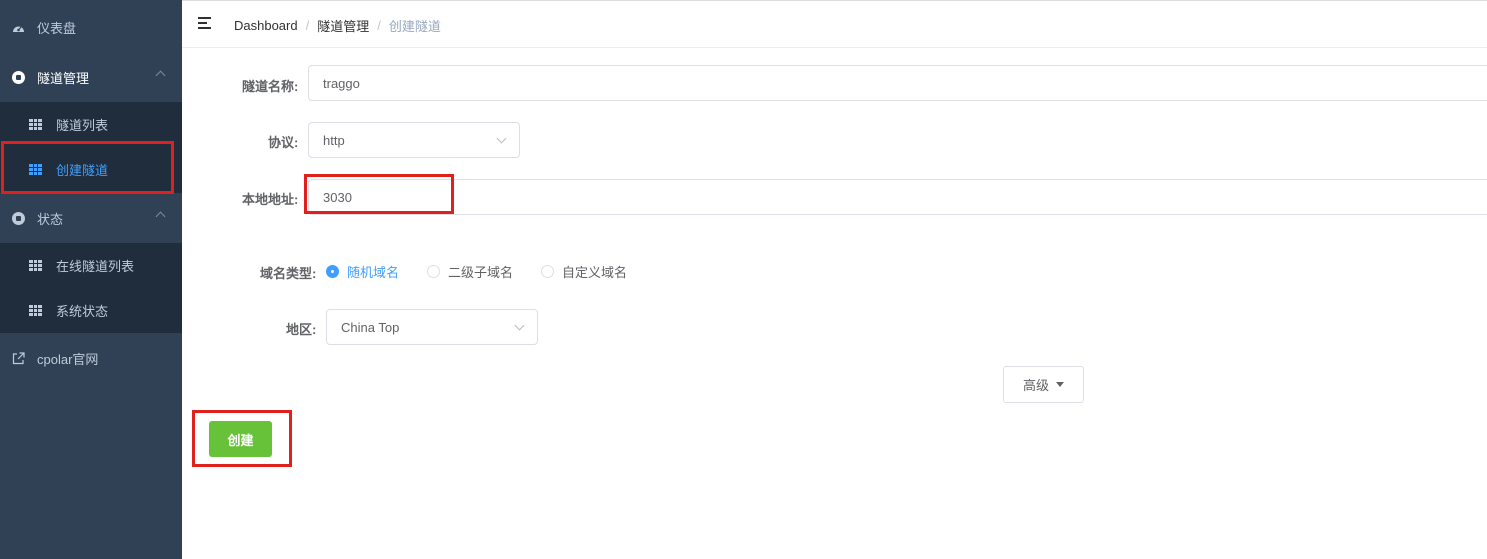 This screenshot has width=1487, height=559. Describe the element at coordinates (1060, 384) in the screenshot. I see `caret-down-icon` at that location.